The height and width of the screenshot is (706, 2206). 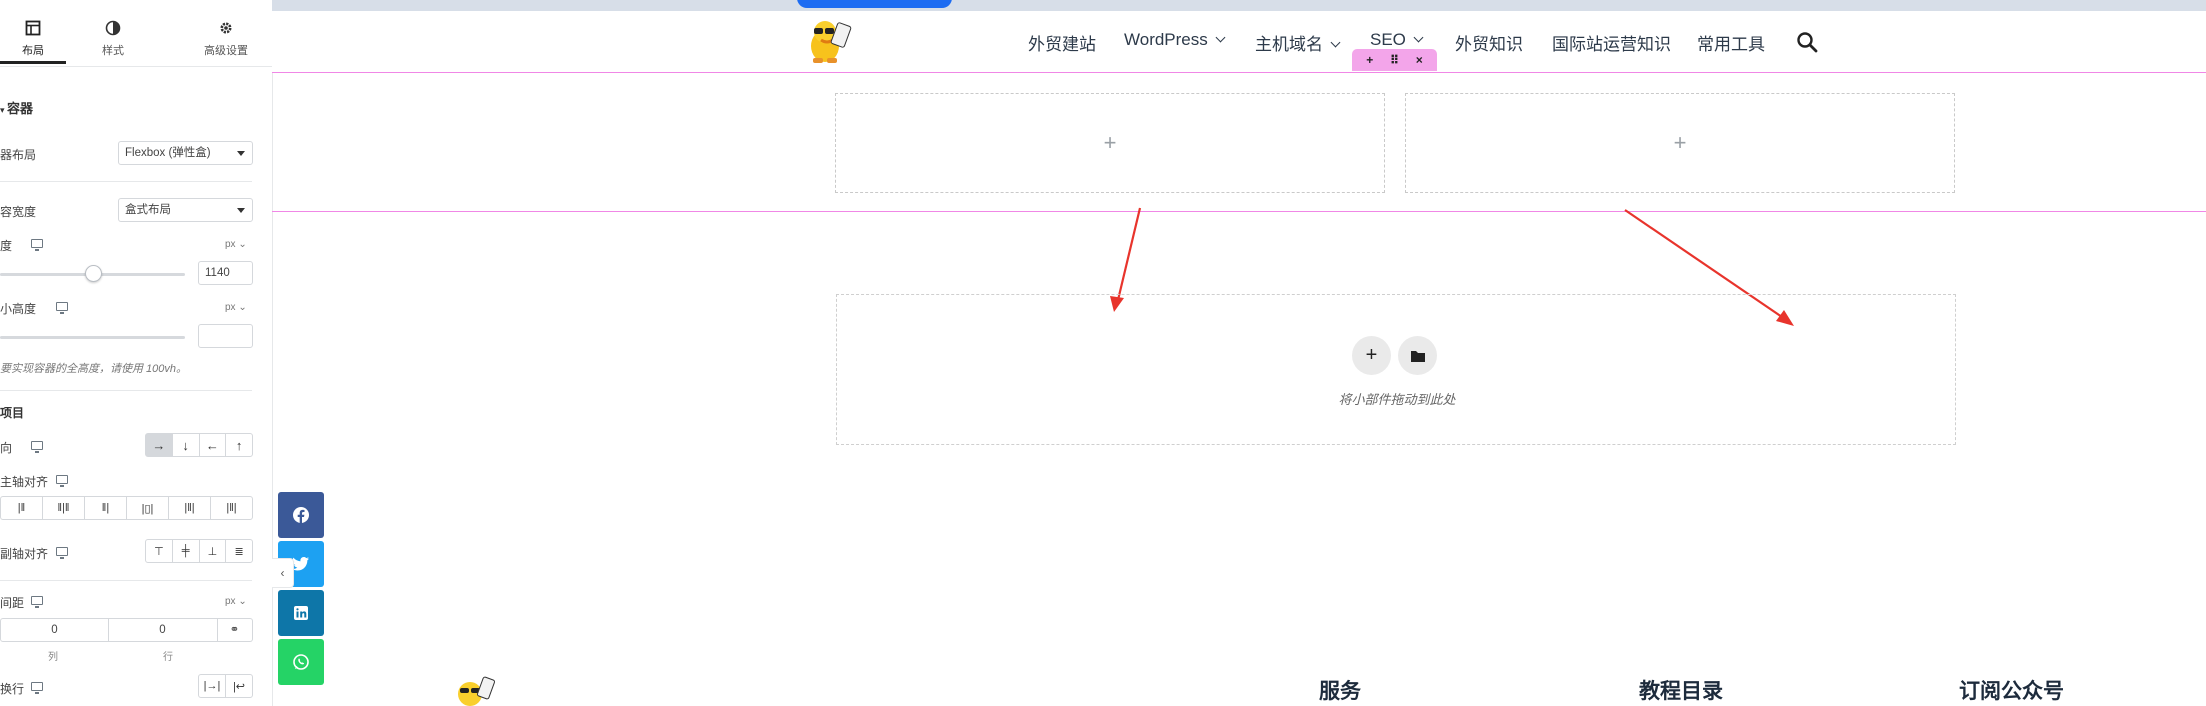 I want to click on align-center-icon: ╪, so click(x=185, y=551).